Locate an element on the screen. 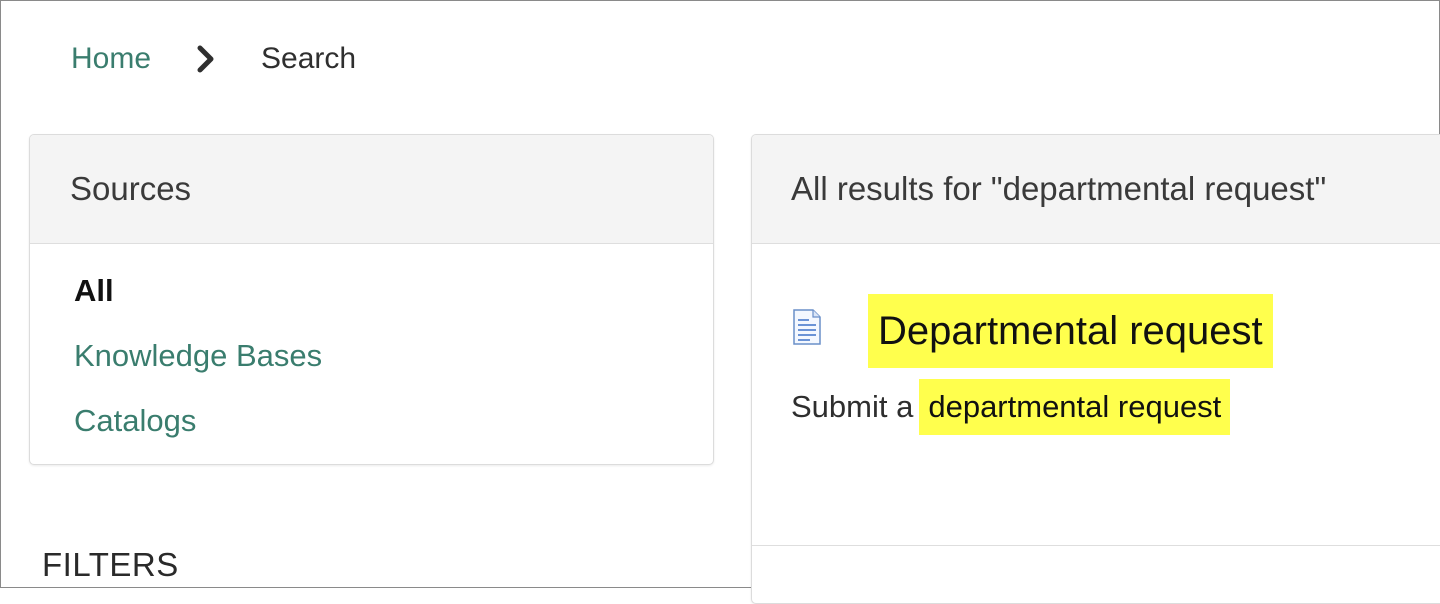  sources-panel-title: Sources is located at coordinates (371, 189).